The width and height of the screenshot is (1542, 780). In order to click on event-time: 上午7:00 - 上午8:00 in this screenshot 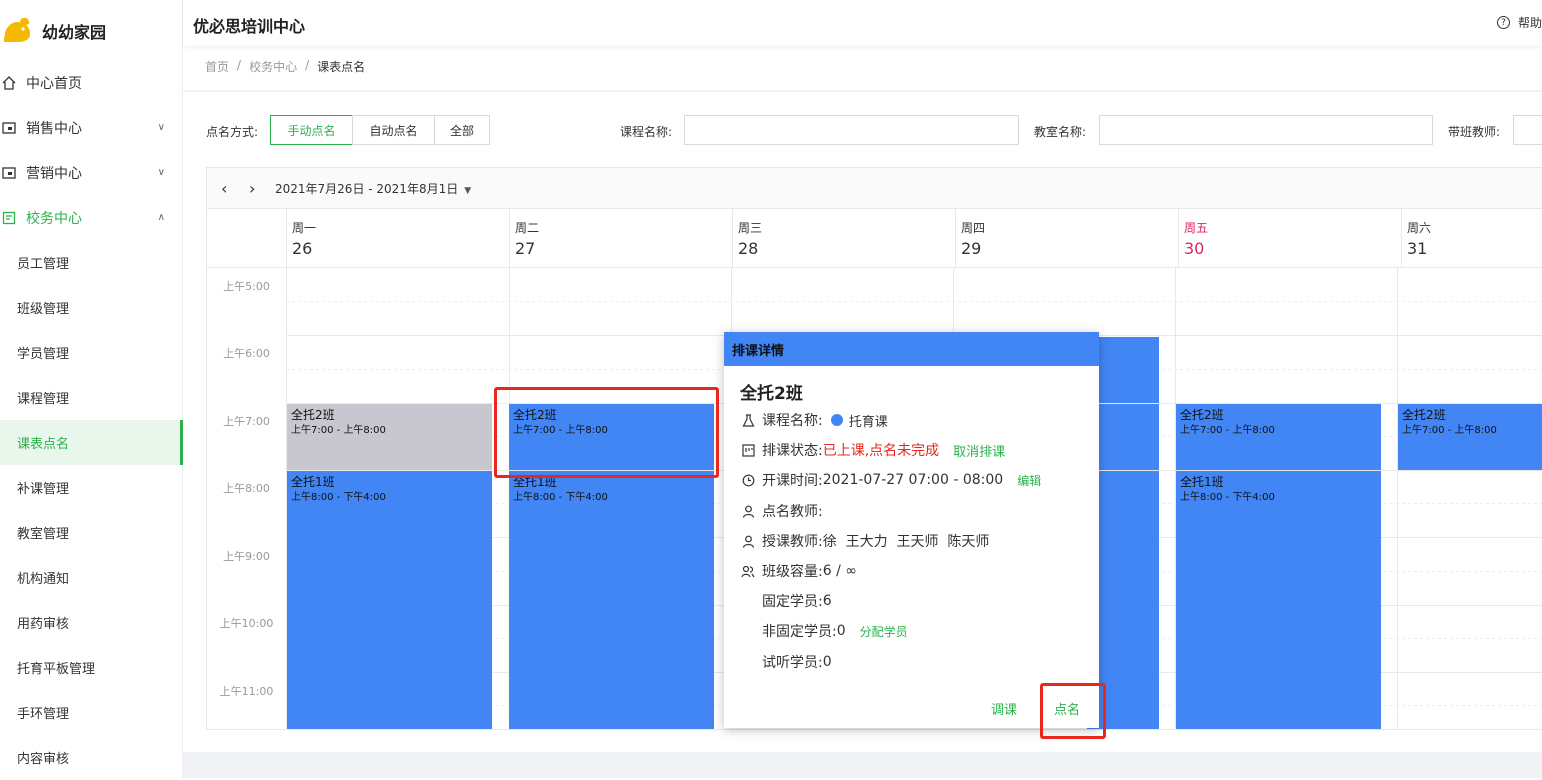, I will do `click(1449, 430)`.